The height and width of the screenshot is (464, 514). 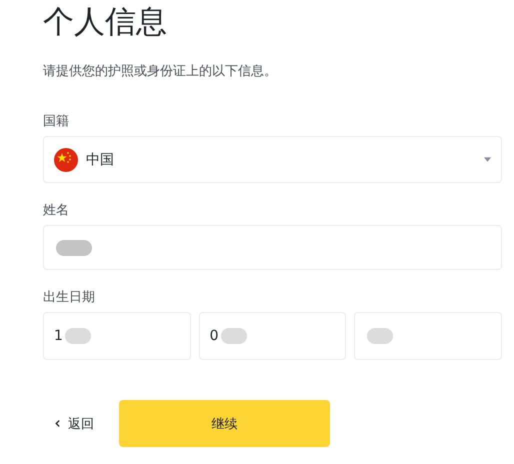 What do you see at coordinates (487, 159) in the screenshot?
I see `caret-icon` at bounding box center [487, 159].